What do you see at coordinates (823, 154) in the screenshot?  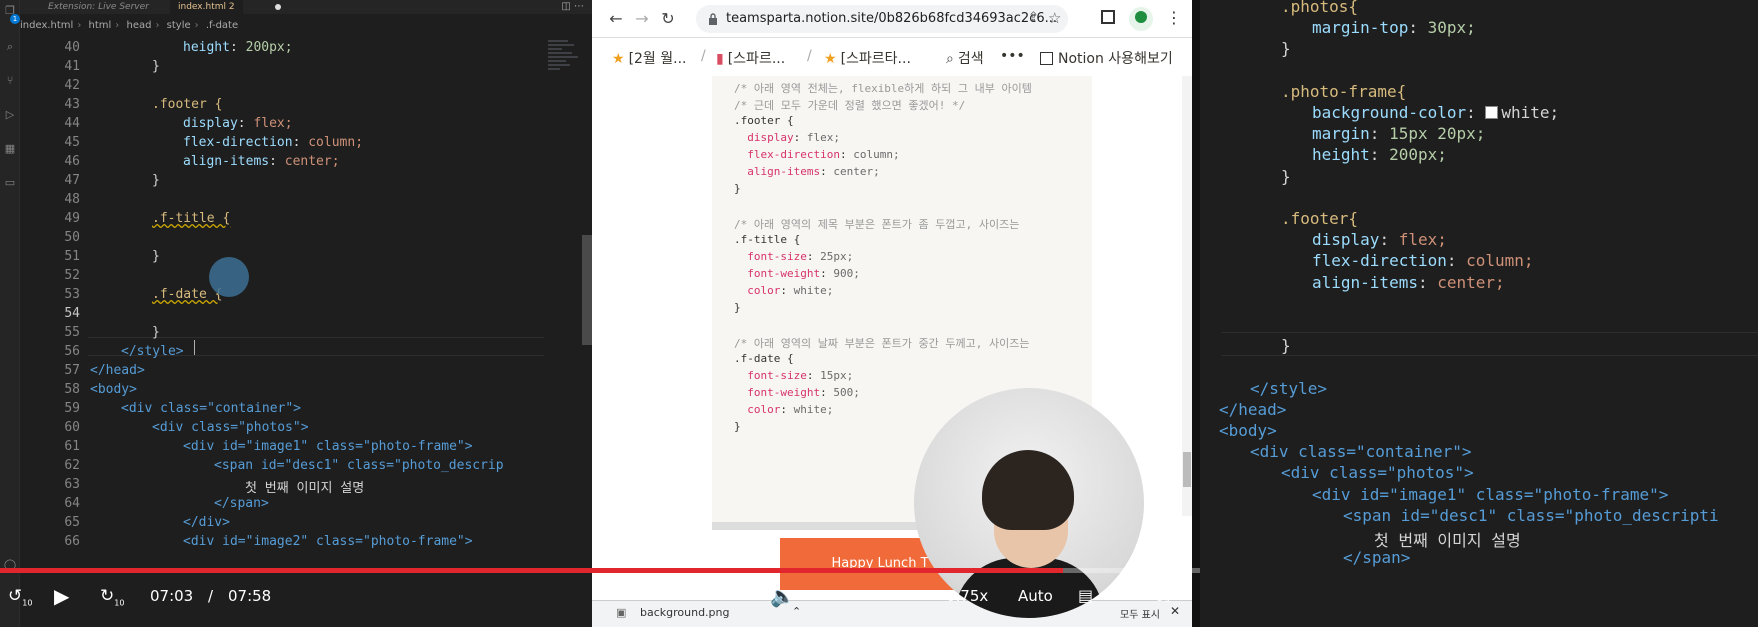 I see `notion-code-line: flex-direction: column;` at bounding box center [823, 154].